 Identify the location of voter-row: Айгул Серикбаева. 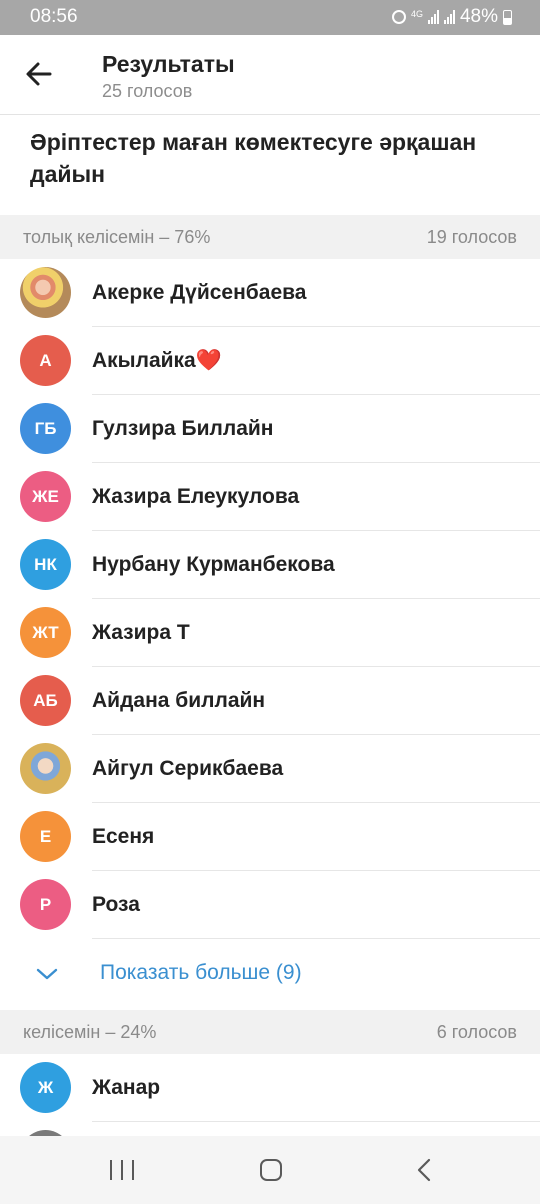
(270, 769).